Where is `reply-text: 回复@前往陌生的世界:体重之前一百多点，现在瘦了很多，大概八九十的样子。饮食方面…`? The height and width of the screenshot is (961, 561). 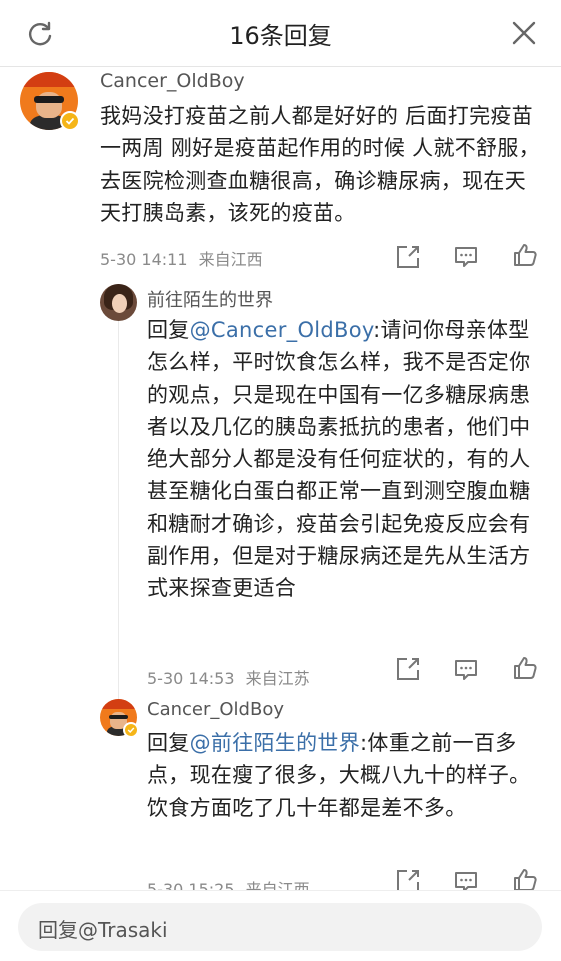 reply-text: 回复@前往陌生的世界:体重之前一百多点，现在瘦了很多，大概八九十的样子。饮食方面… is located at coordinates (342, 775).